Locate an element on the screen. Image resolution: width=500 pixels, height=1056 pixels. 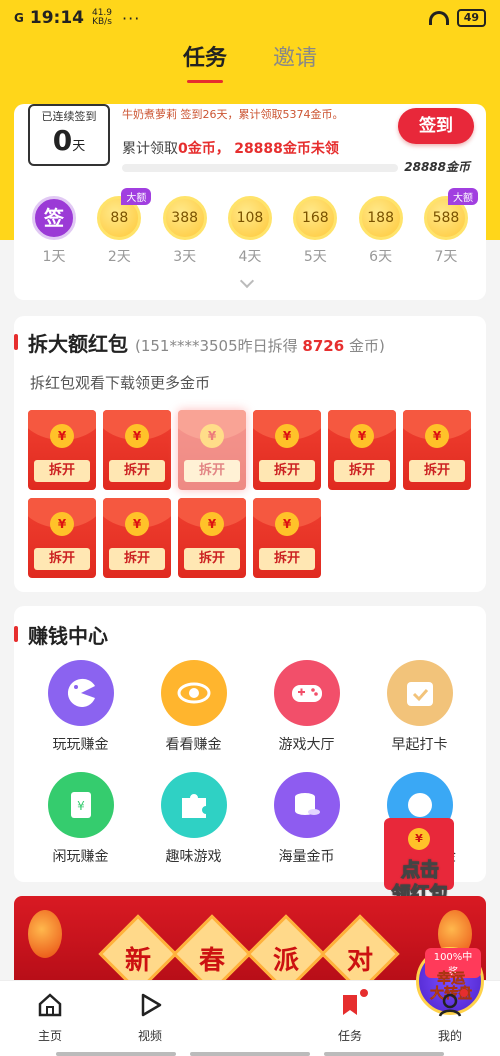
signed-coin-icon: 签 is located at coordinates (54, 218).